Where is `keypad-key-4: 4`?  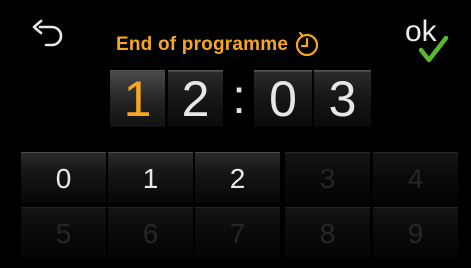 keypad-key-4: 4 is located at coordinates (415, 177).